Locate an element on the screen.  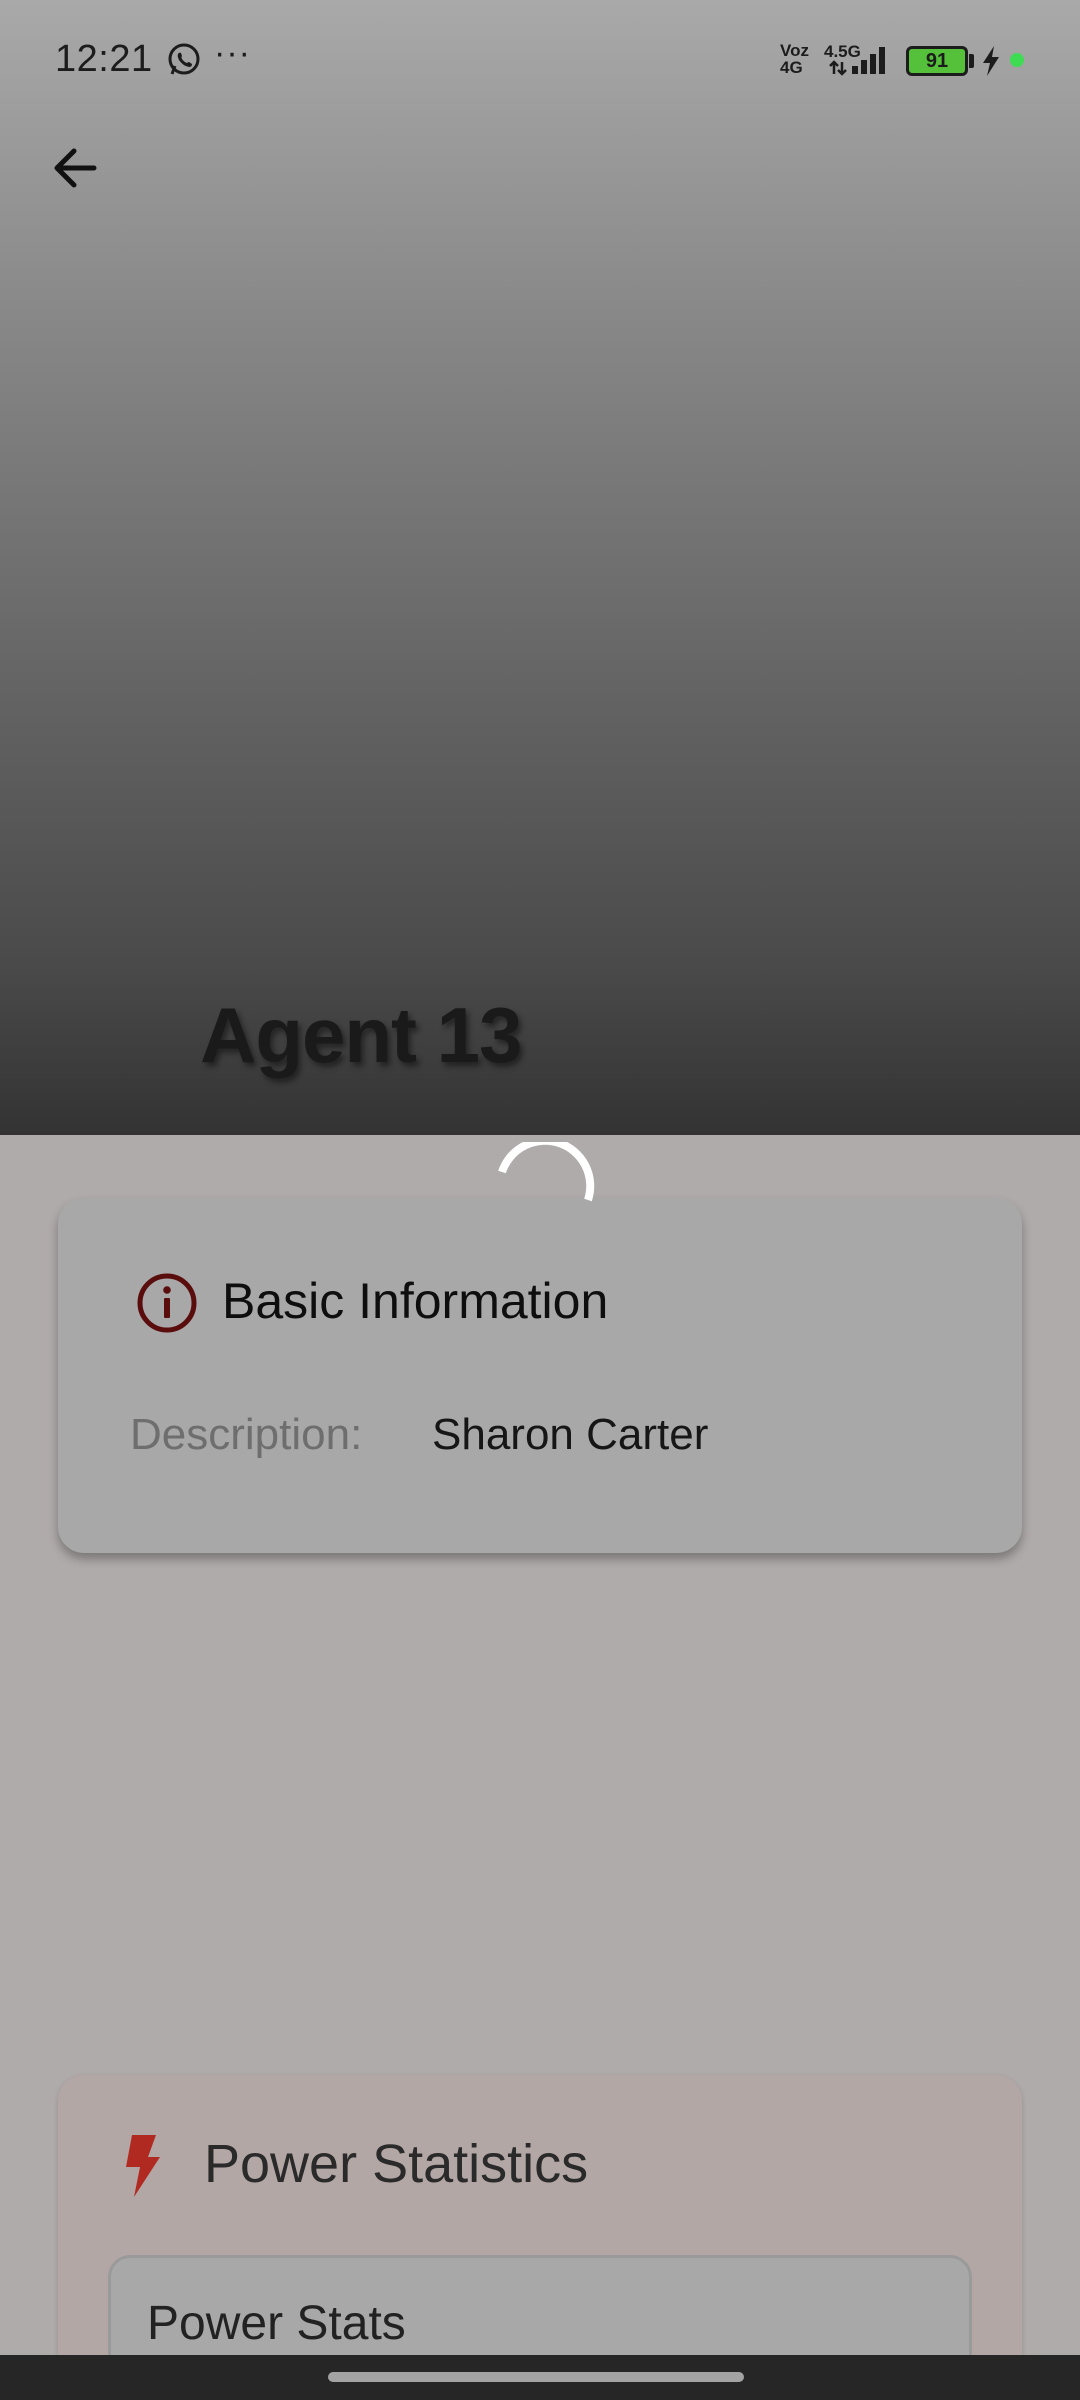
description-label: Description: is located at coordinates (246, 1434).